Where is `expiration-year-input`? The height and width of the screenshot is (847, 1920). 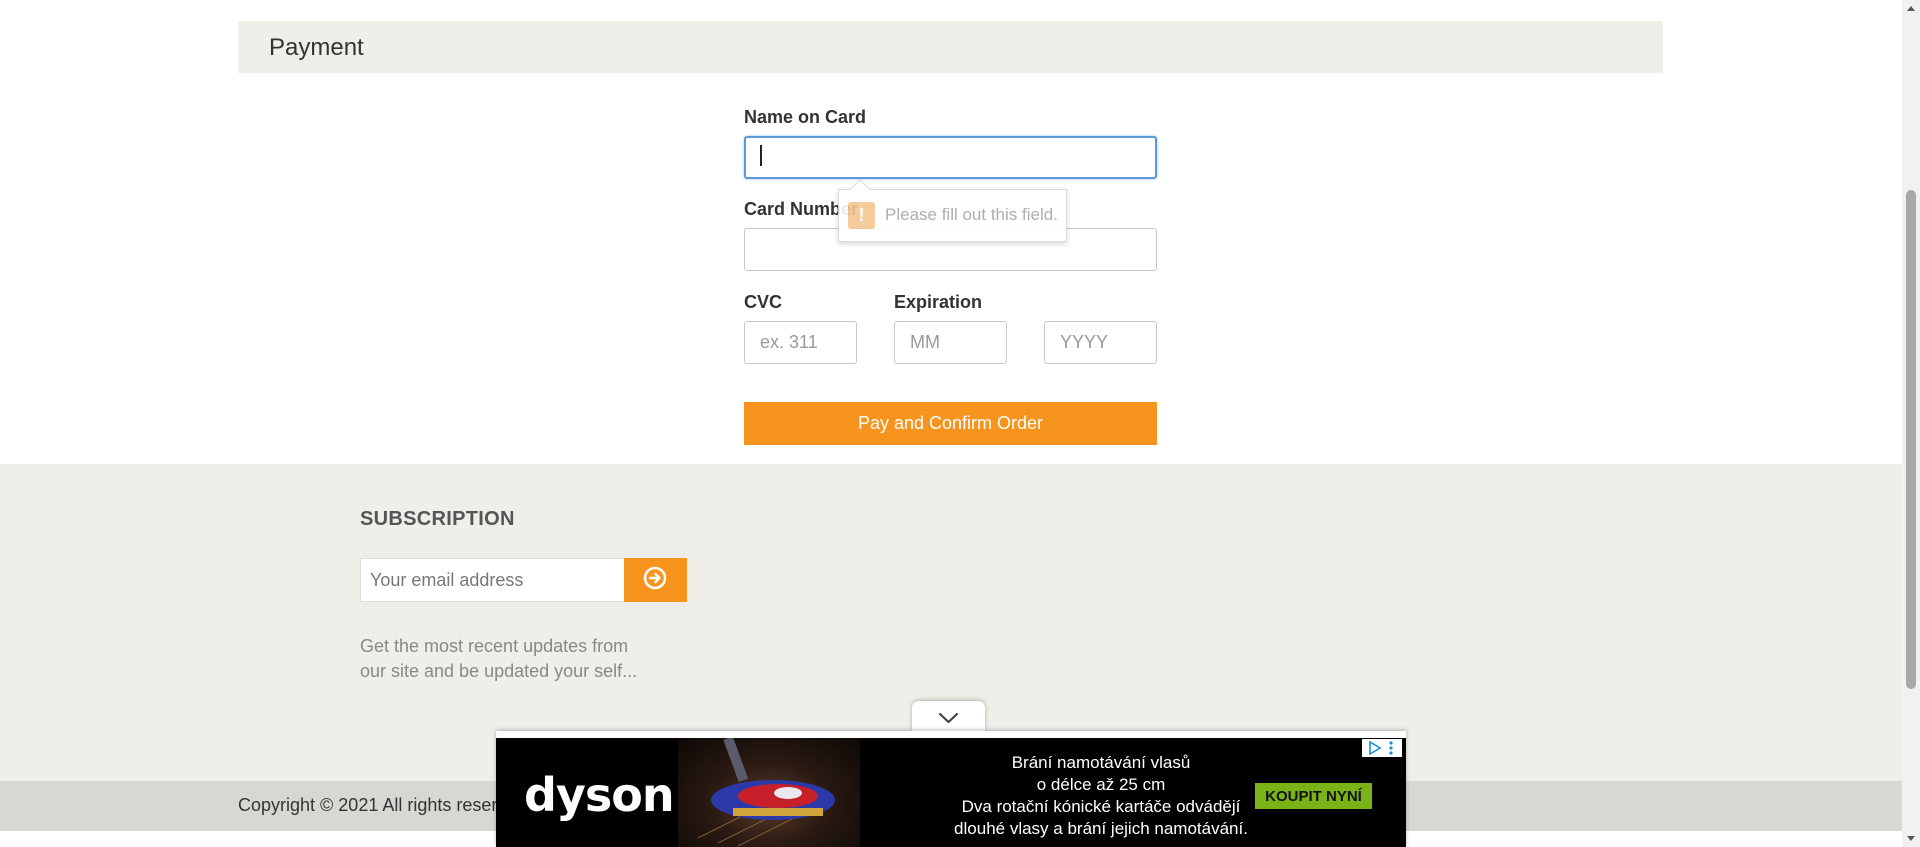
expiration-year-input is located at coordinates (1100, 342).